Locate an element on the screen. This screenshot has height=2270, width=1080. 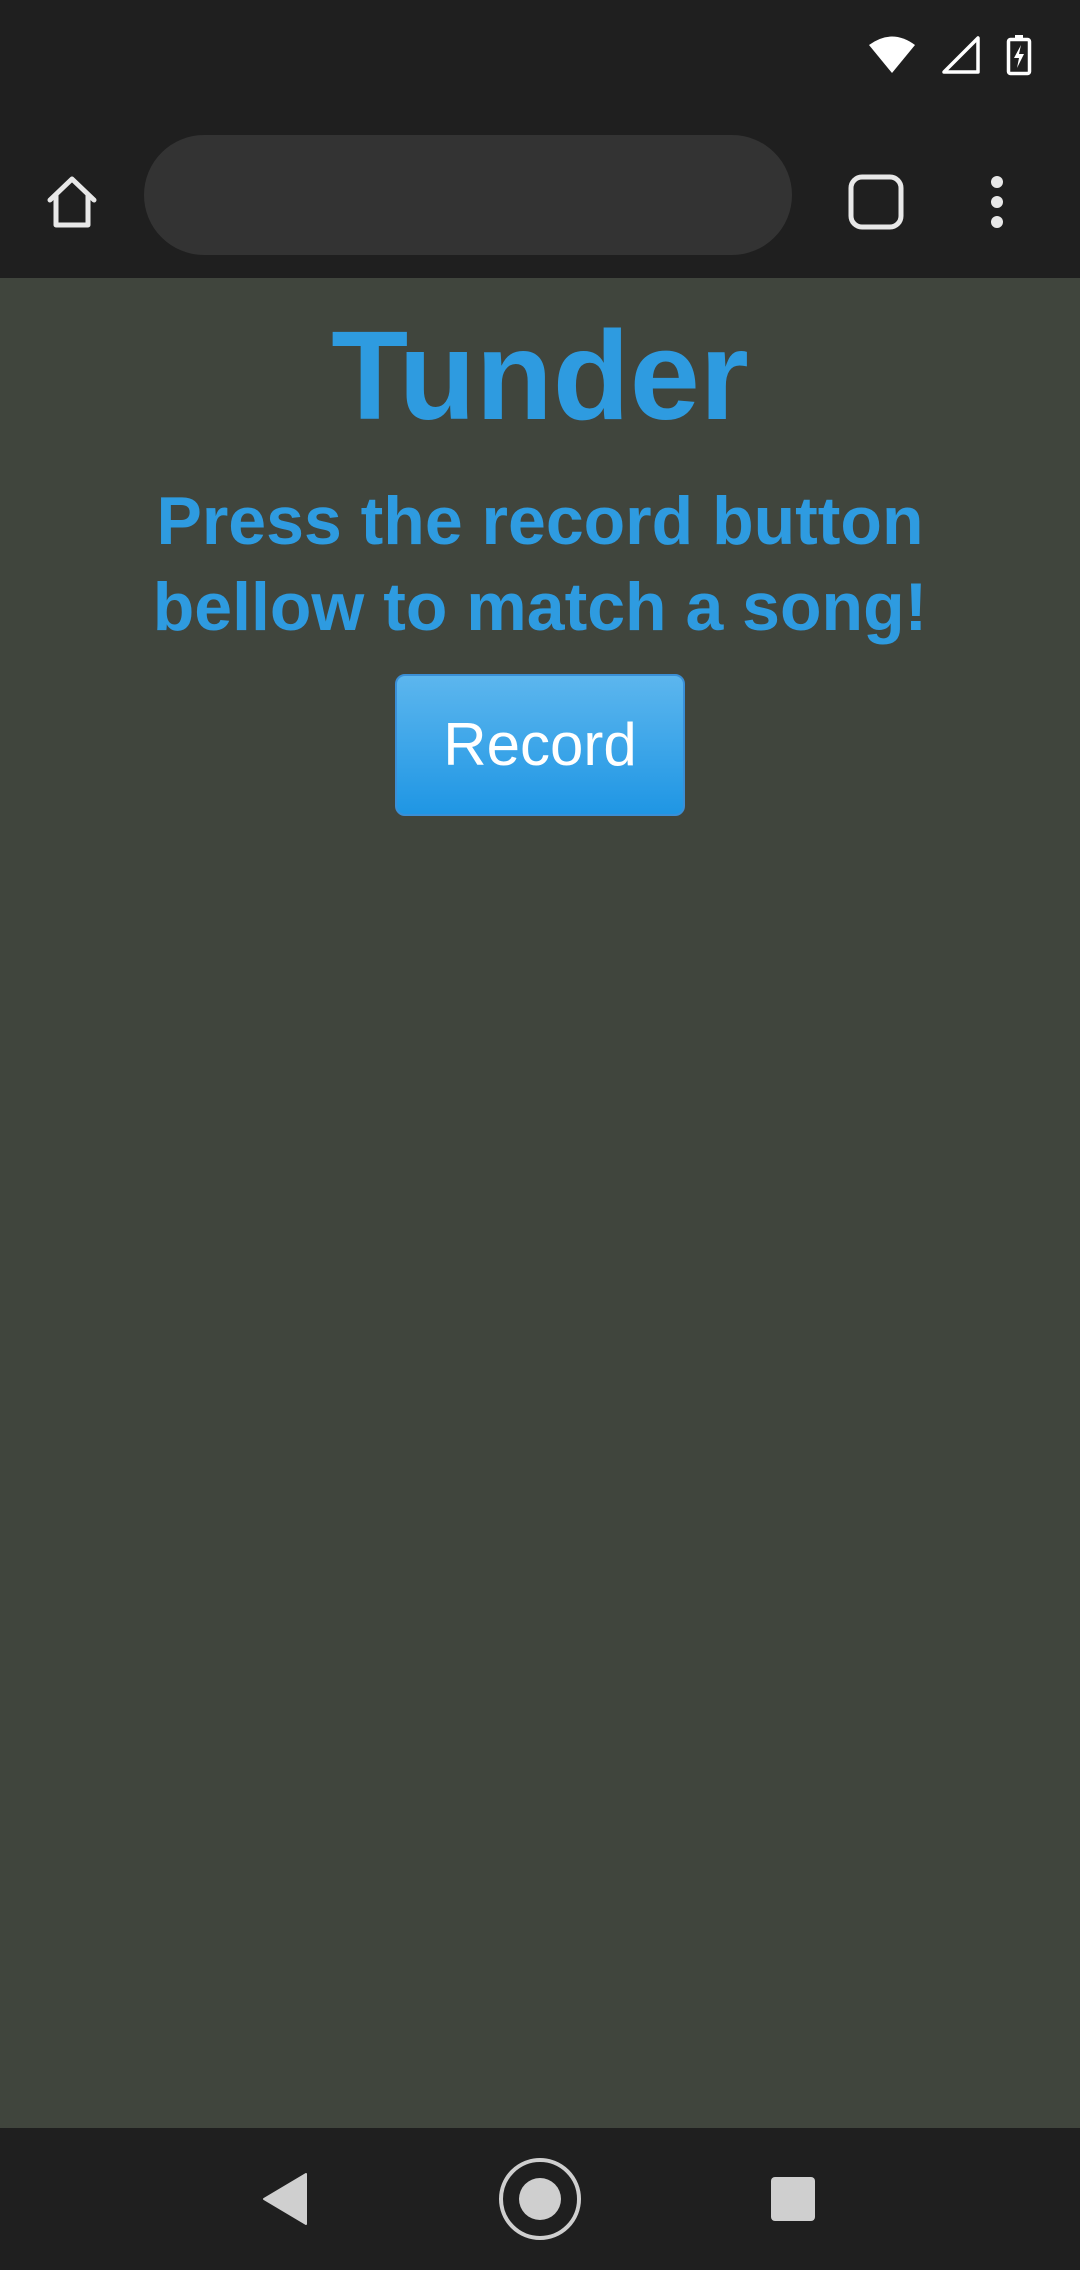
nav-recents-button is located at coordinates (793, 2199).